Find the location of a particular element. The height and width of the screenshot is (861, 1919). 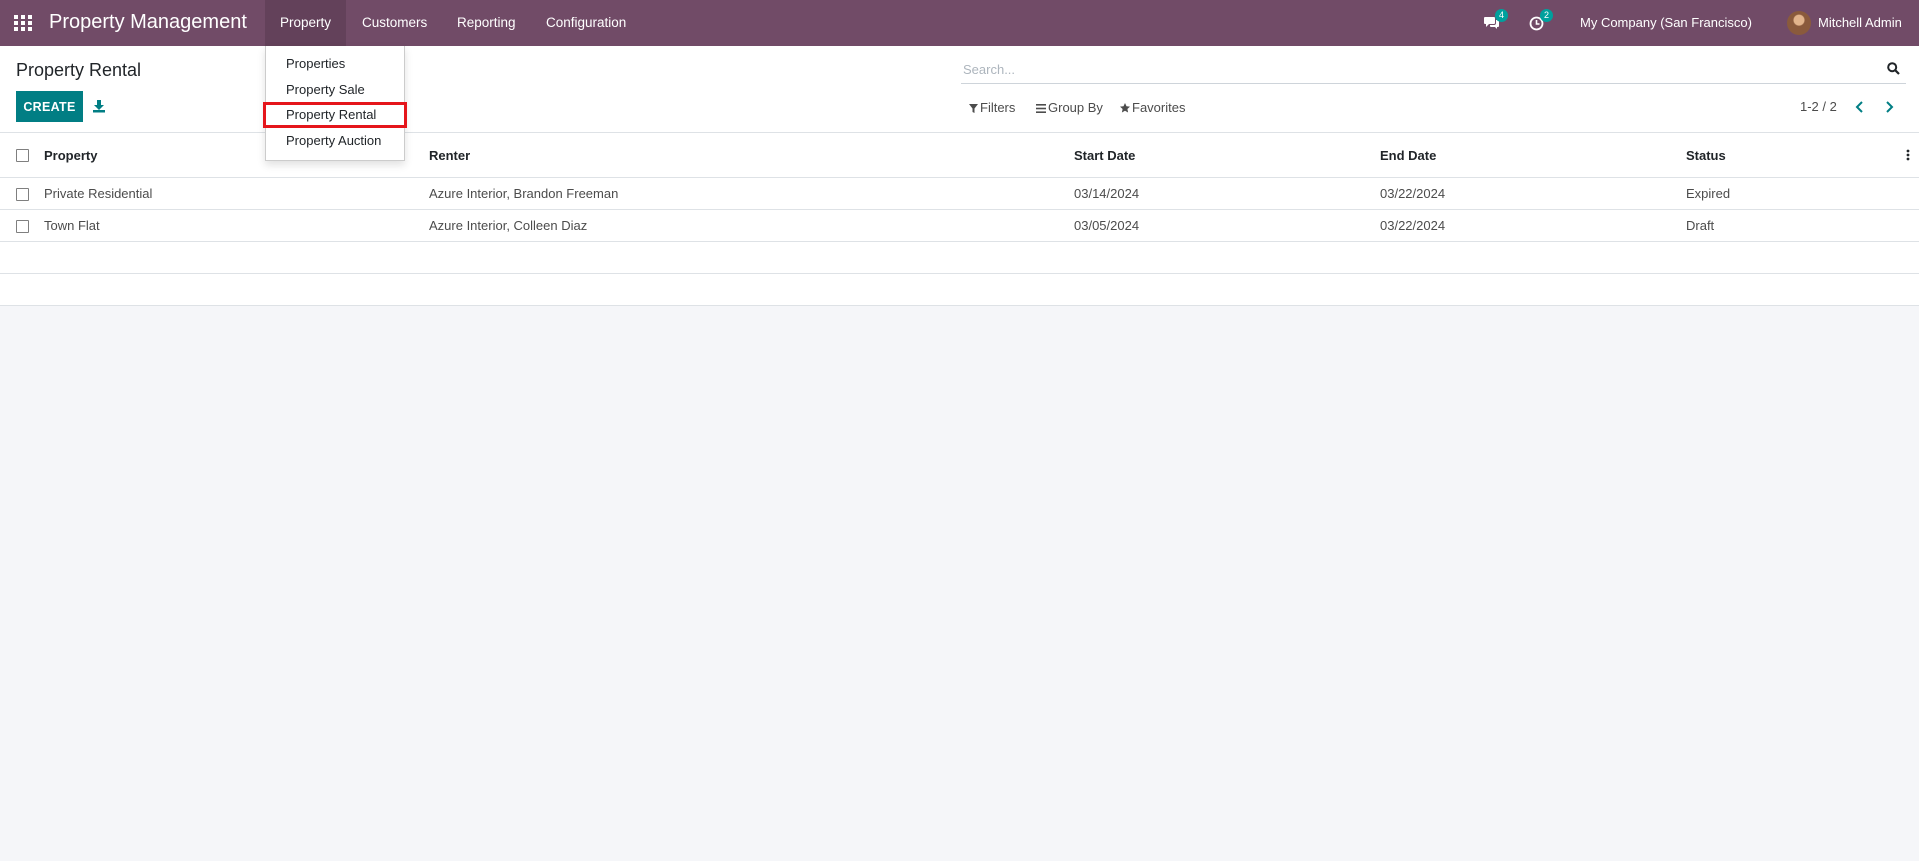

column-header-status: Status is located at coordinates (1706, 155).